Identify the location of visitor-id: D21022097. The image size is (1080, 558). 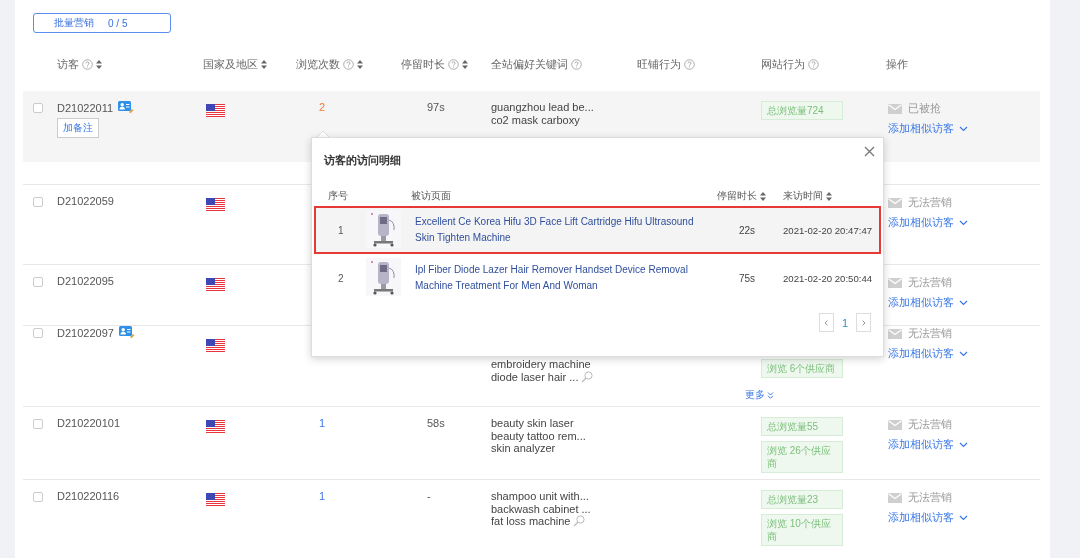
(85, 332).